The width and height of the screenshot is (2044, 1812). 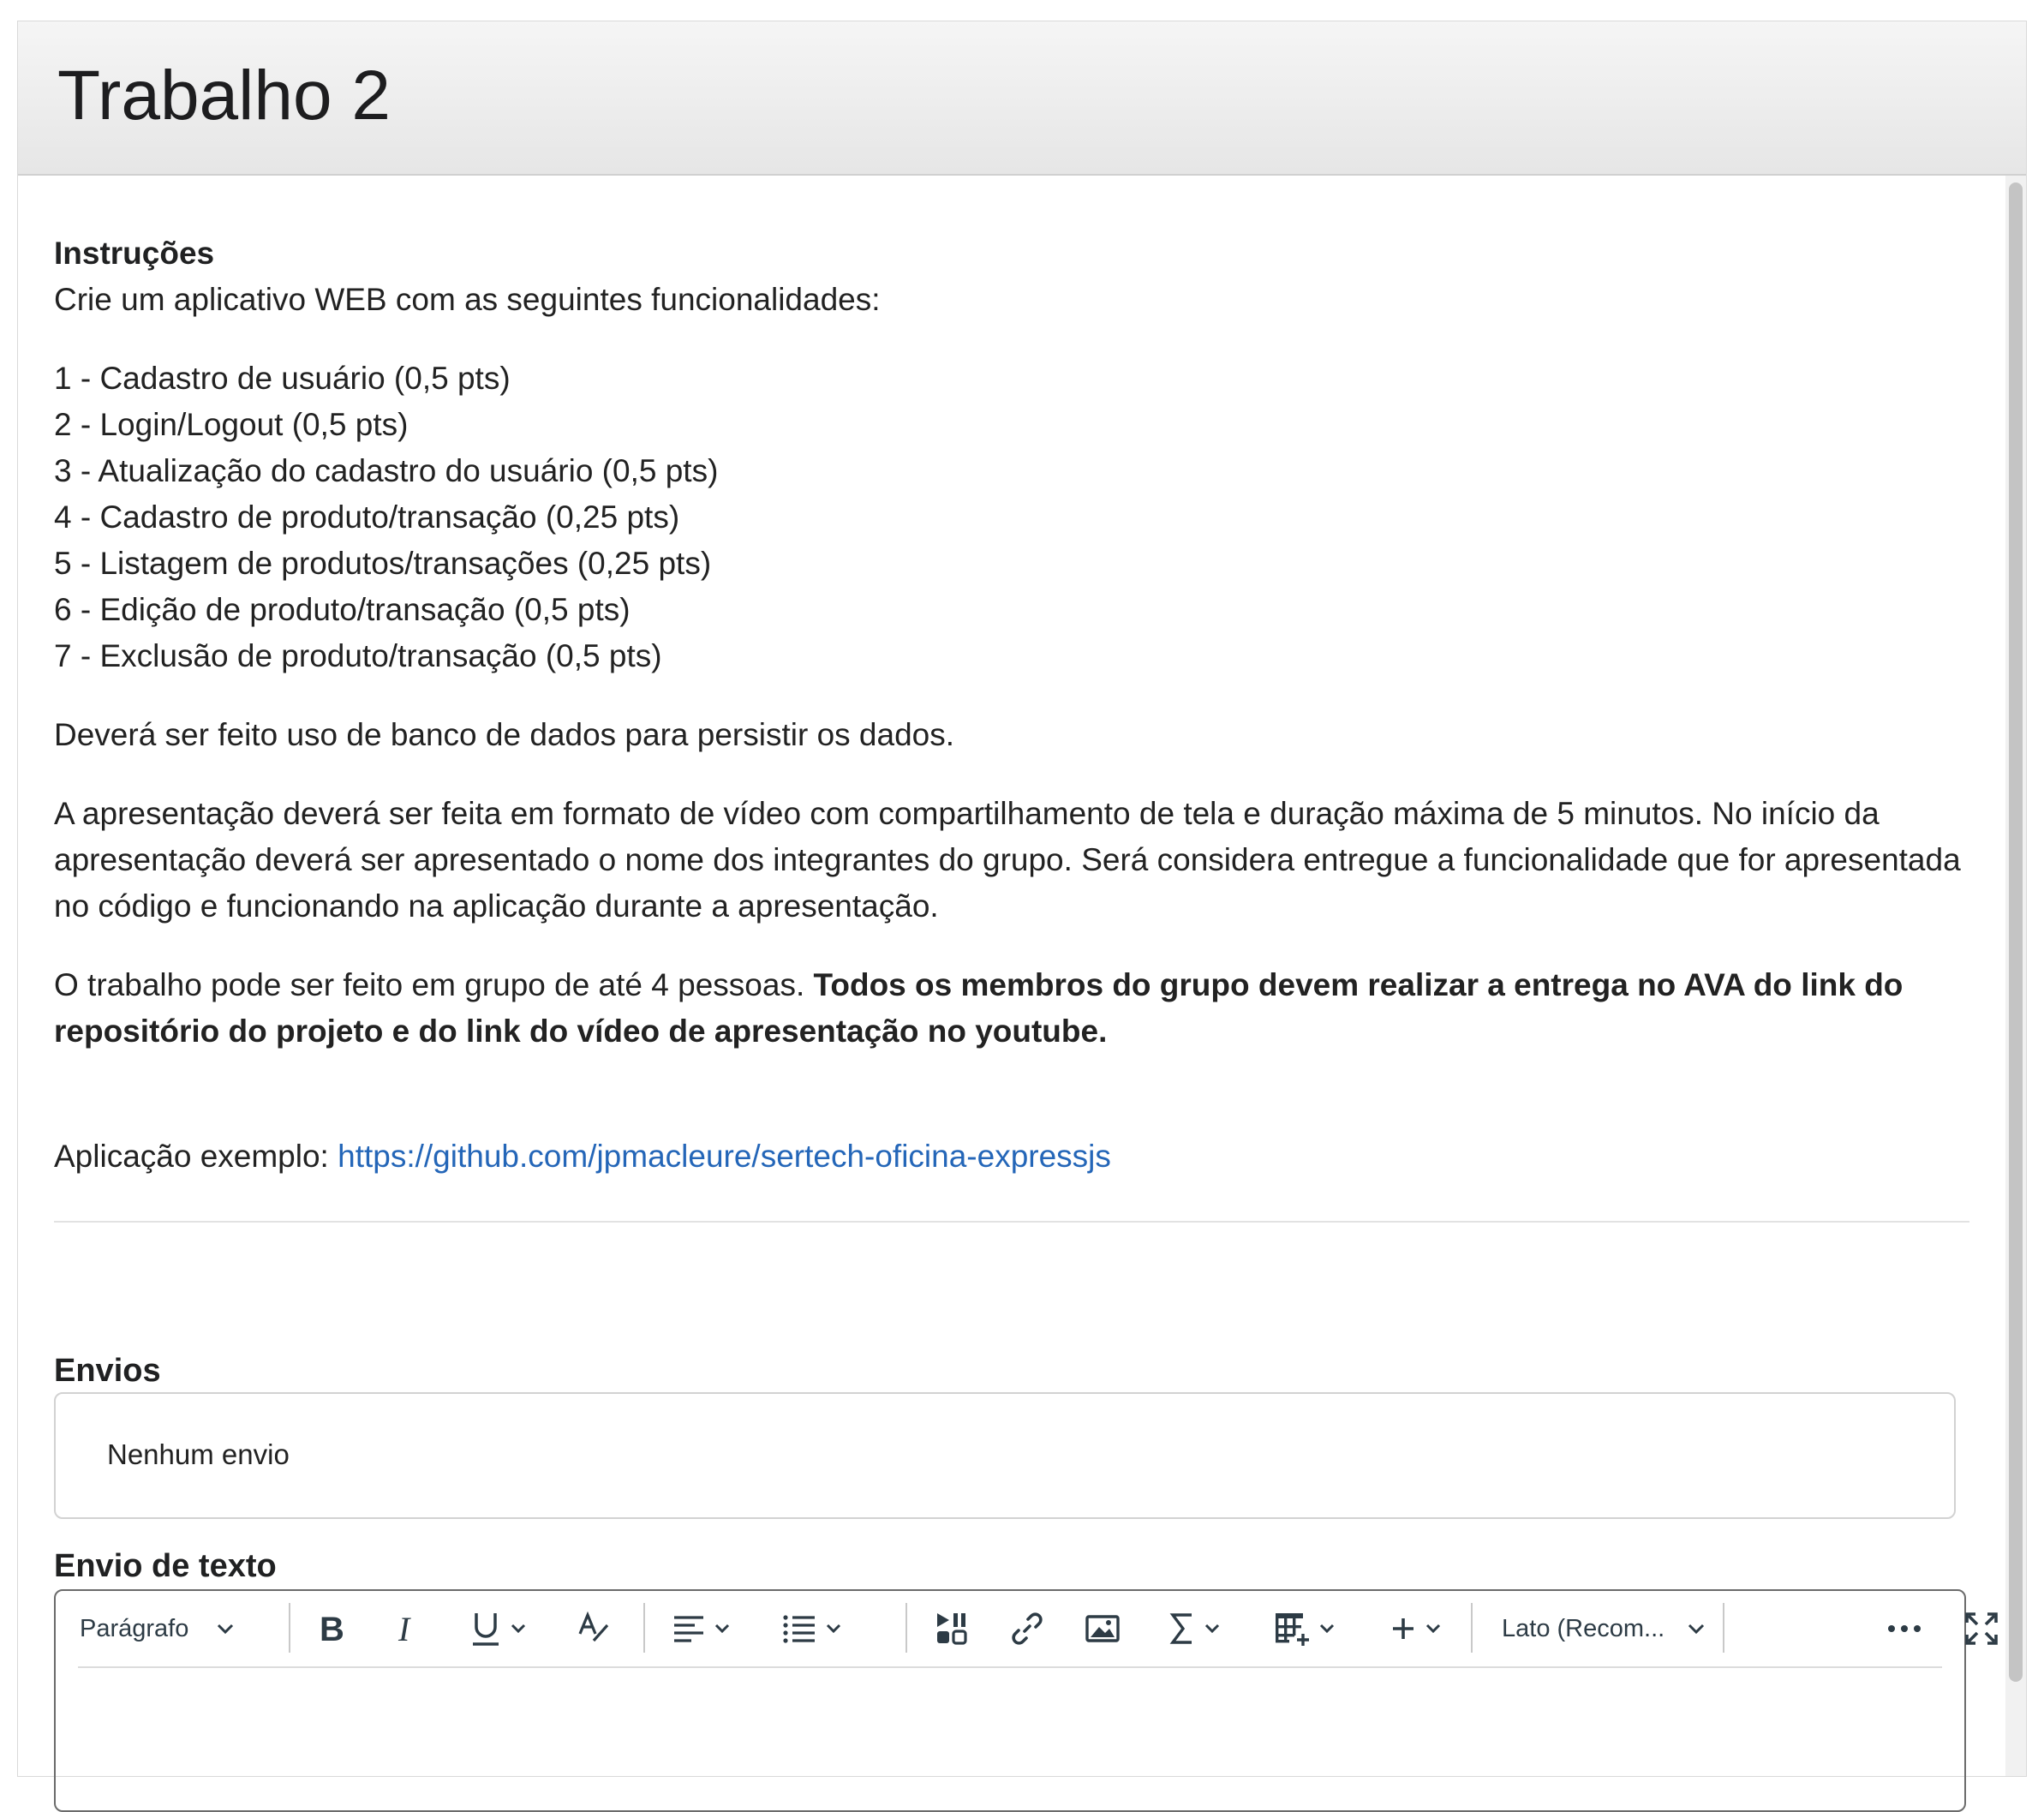 I want to click on image-icon, so click(x=1102, y=1628).